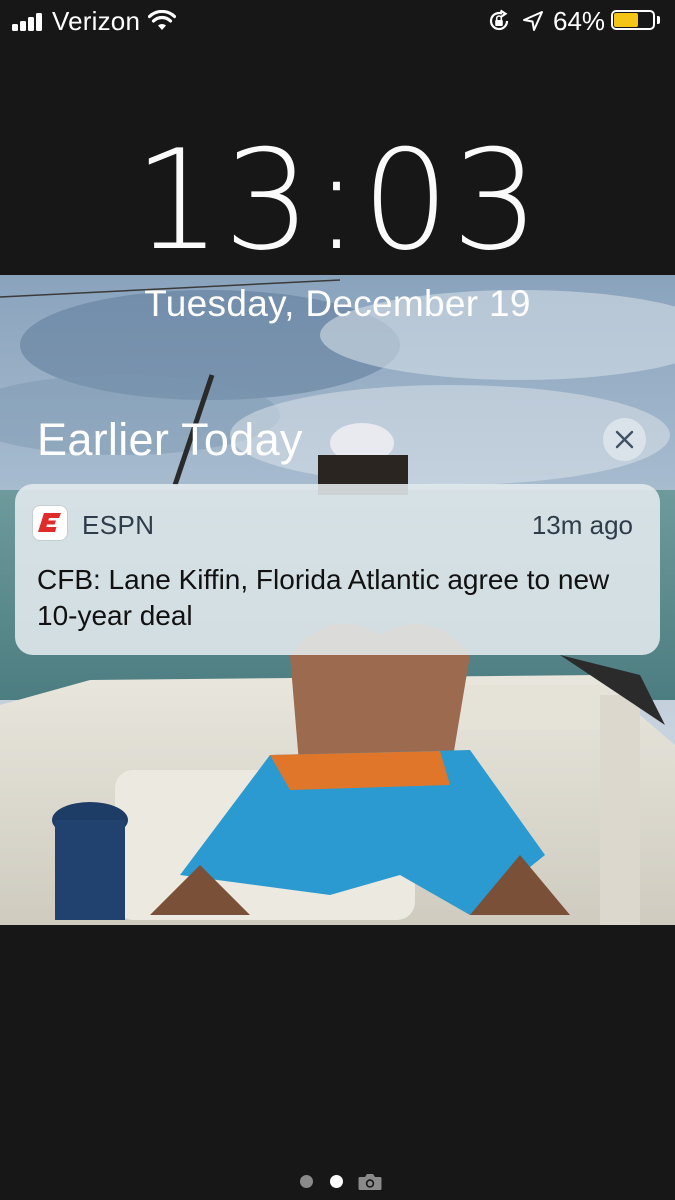 This screenshot has width=675, height=1200. I want to click on lock-screen-date: Tuesday, December 19, so click(337, 303).